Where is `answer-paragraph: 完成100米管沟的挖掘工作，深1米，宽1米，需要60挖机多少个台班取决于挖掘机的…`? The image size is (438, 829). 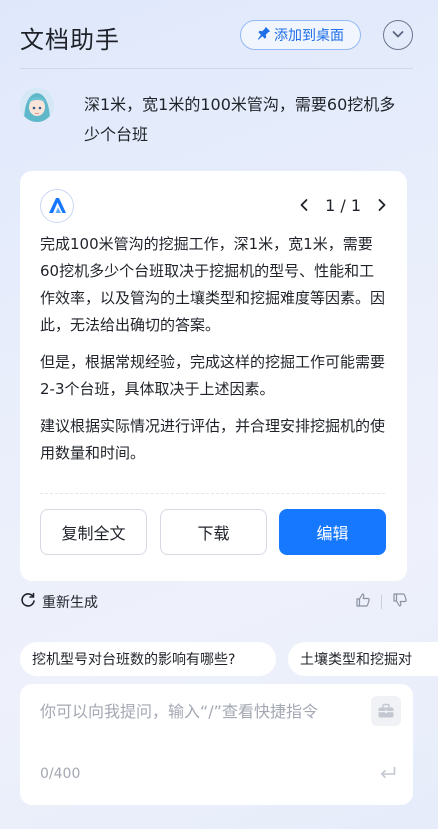 answer-paragraph: 完成100米管沟的挖掘工作，深1米，宽1米，需要60挖机多少个台班取决于挖掘机的… is located at coordinates (213, 284).